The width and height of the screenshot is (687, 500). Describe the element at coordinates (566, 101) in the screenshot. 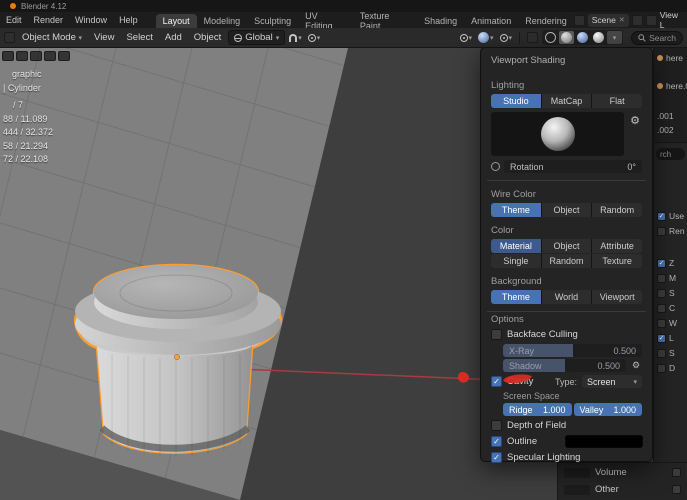

I see `lighting-matcap-button: MatCap` at that location.